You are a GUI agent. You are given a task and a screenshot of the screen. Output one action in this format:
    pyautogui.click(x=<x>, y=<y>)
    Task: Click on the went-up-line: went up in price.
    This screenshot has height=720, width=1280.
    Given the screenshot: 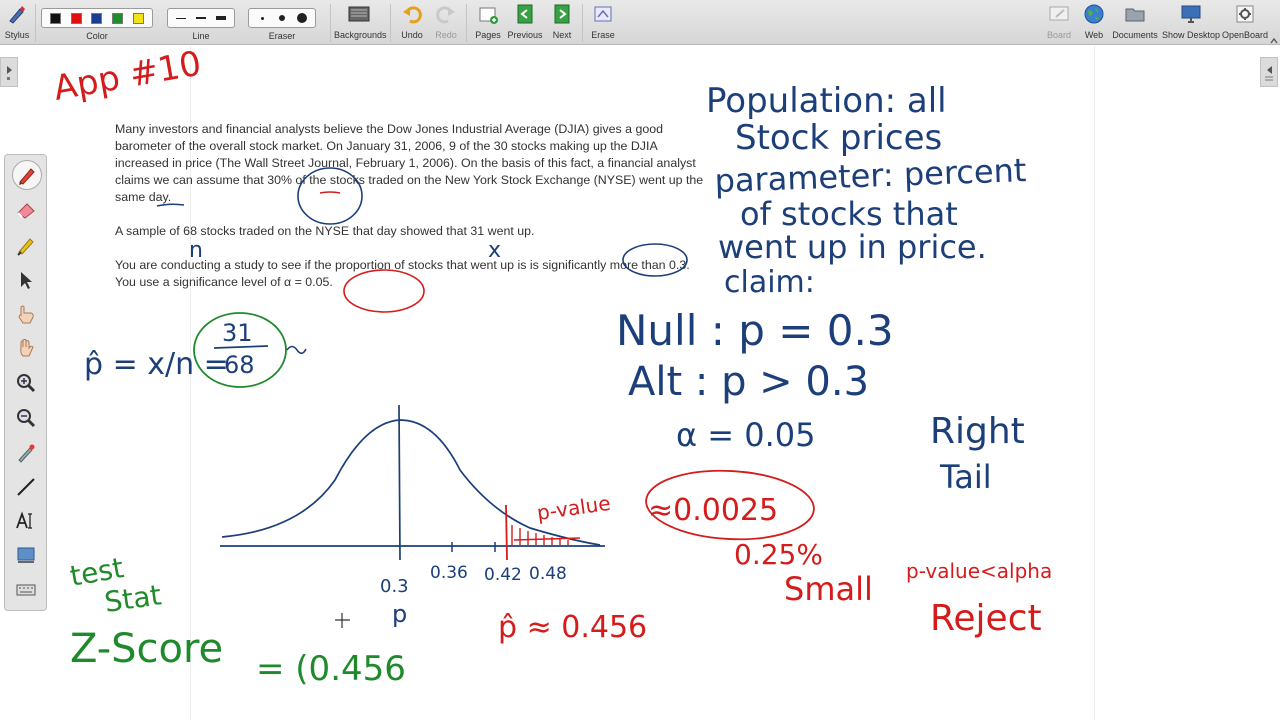 What is the action you would take?
    pyautogui.click(x=852, y=247)
    